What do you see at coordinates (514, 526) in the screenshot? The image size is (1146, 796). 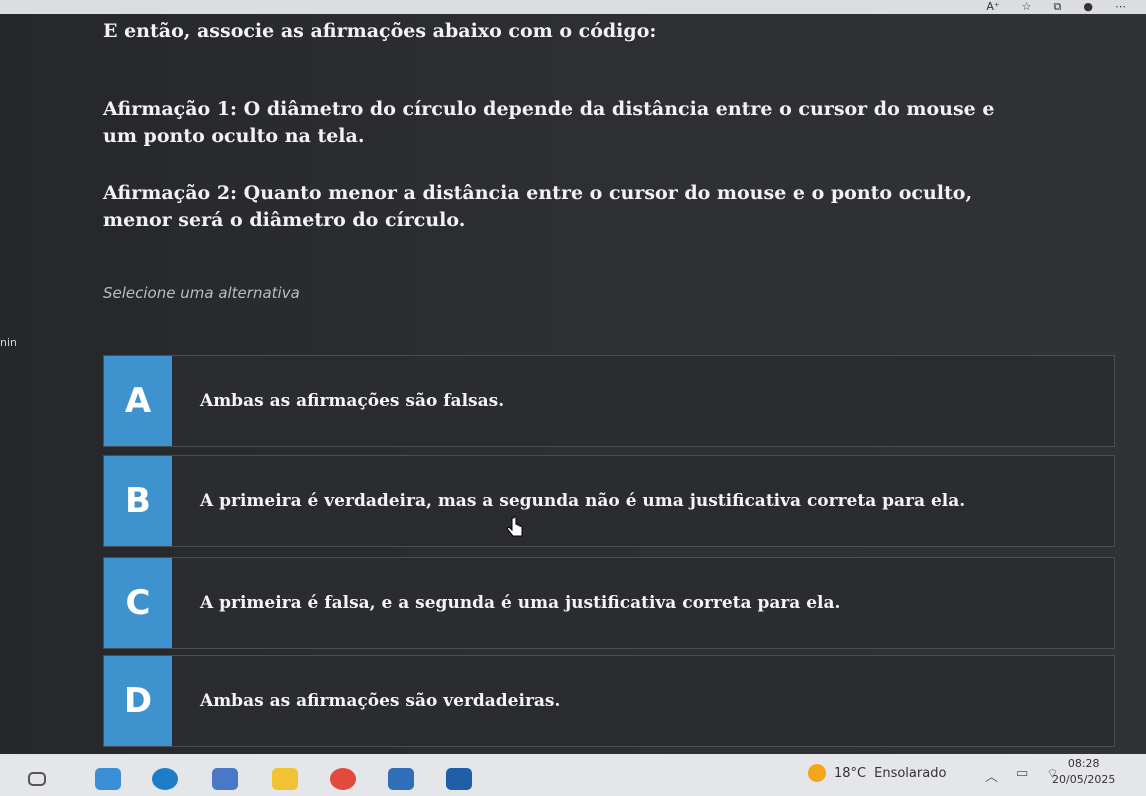 I see `hand-cursor-icon` at bounding box center [514, 526].